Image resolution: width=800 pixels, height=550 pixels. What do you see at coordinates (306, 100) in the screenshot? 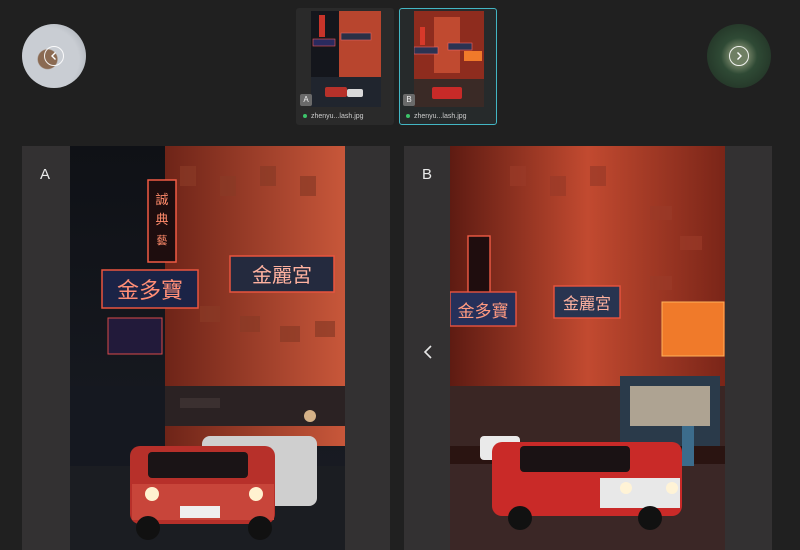
I see `thumbnail-badge: A` at bounding box center [306, 100].